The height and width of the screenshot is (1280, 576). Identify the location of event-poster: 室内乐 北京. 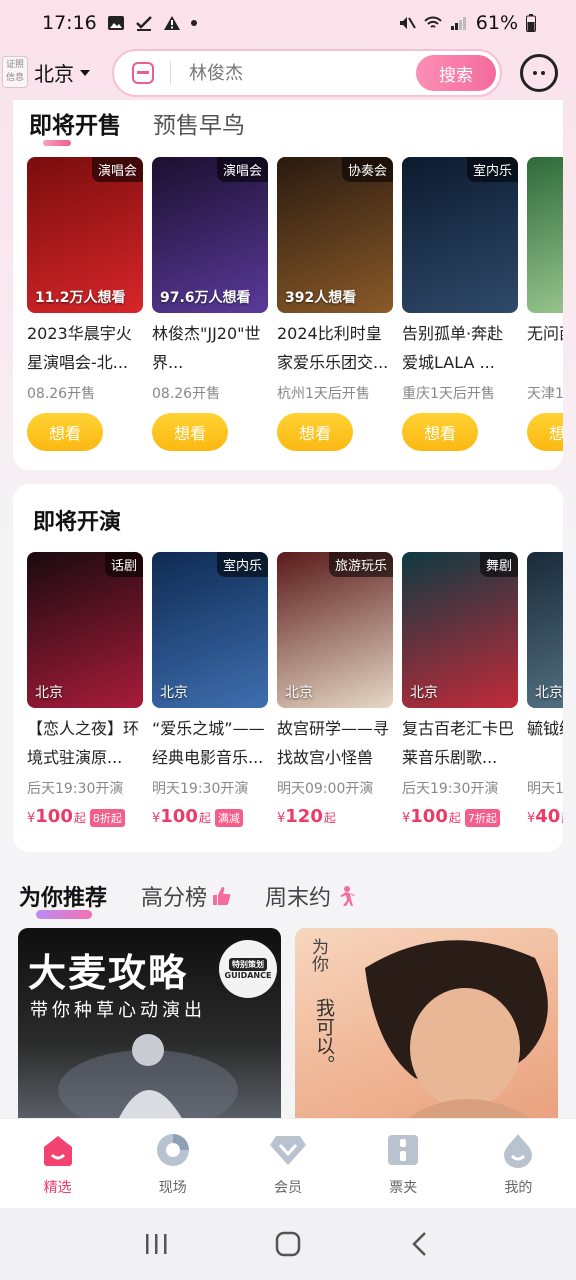
(210, 630).